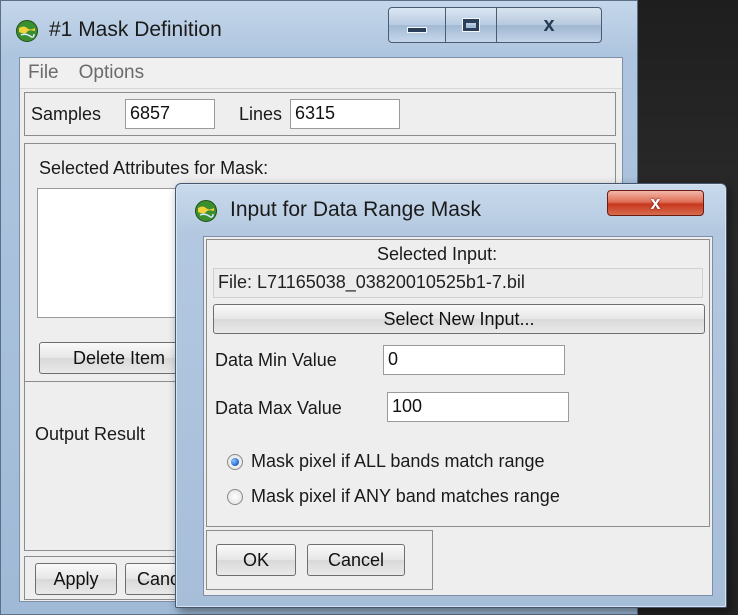  I want to click on data-min-input: 0, so click(474, 360).